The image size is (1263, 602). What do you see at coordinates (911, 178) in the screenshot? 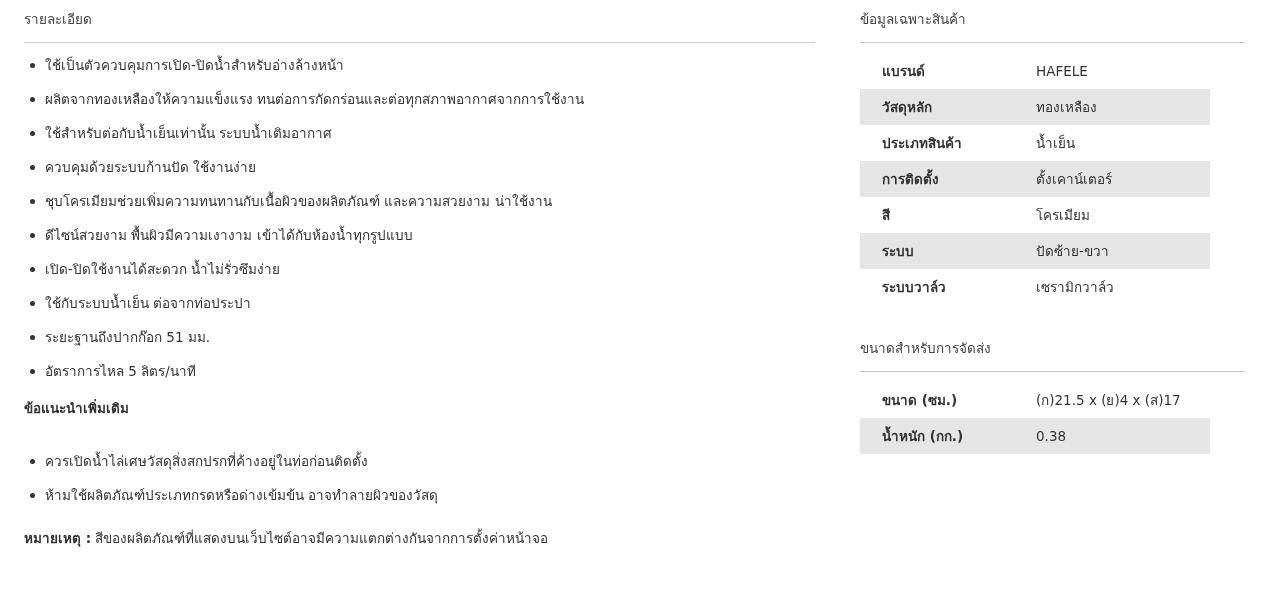
I see `spec-label: การติดตั้ง` at bounding box center [911, 178].